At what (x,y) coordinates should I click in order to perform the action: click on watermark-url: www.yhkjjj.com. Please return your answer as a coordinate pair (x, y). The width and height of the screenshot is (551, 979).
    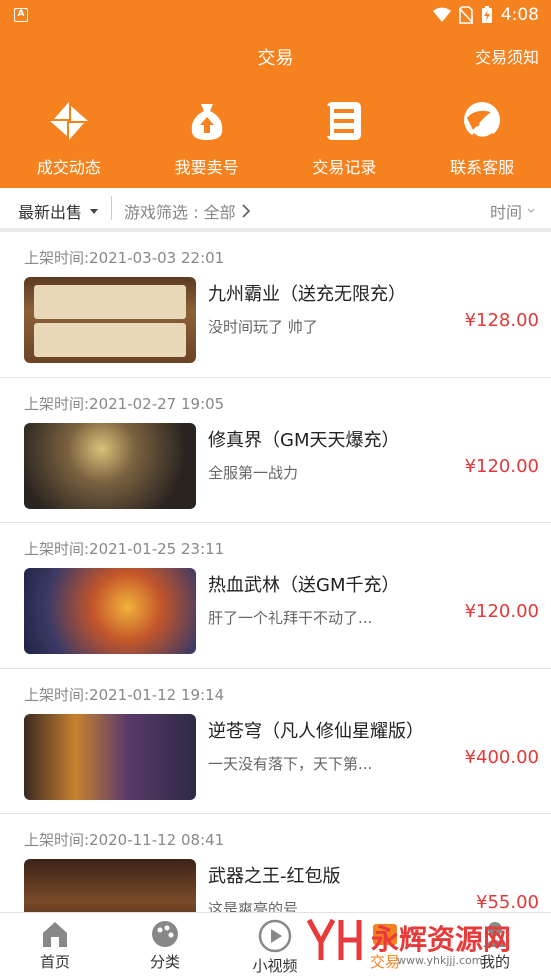
    Looking at the image, I should click on (440, 960).